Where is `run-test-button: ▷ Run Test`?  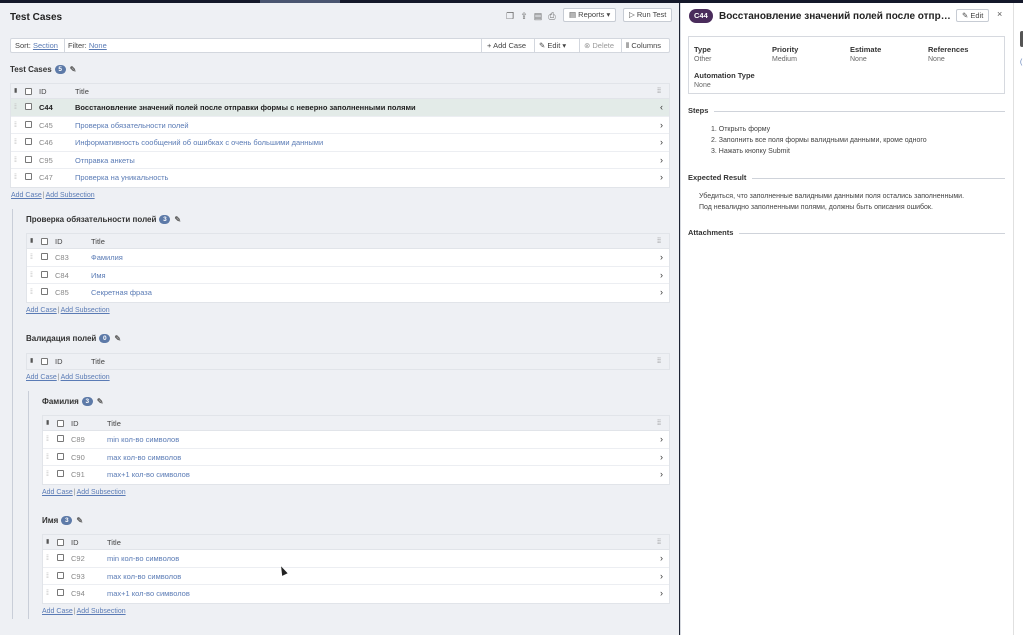 run-test-button: ▷ Run Test is located at coordinates (648, 15).